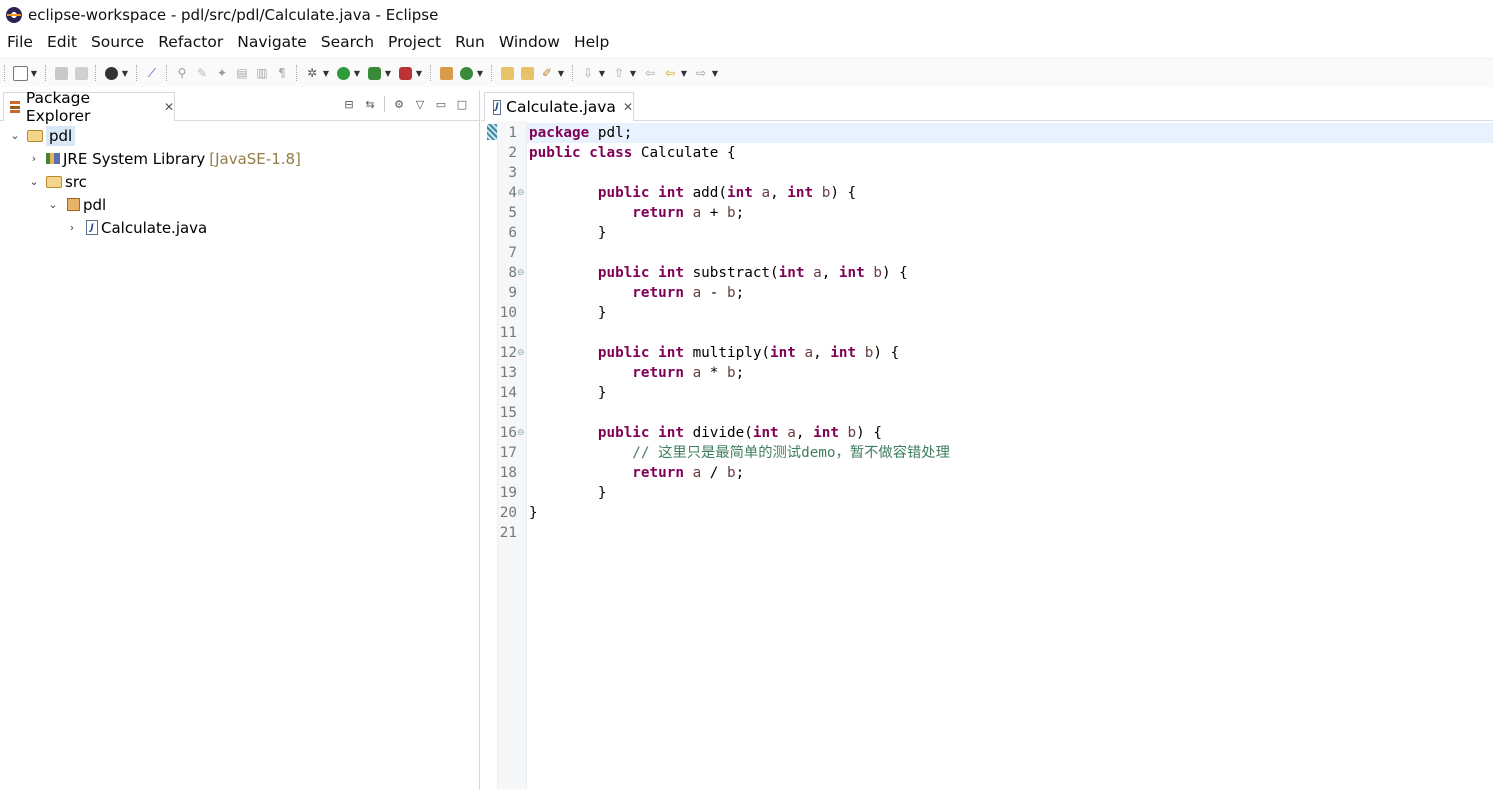  Describe the element at coordinates (81, 73) in the screenshot. I see `save-all-icon` at that location.